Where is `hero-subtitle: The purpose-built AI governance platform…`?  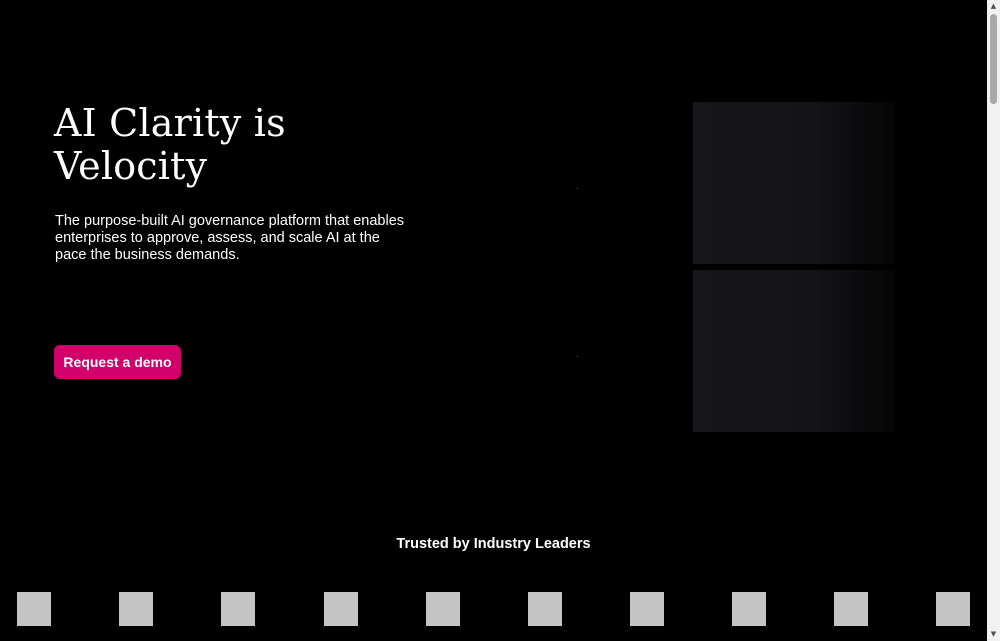
hero-subtitle: The purpose-built AI governance platform… is located at coordinates (230, 238).